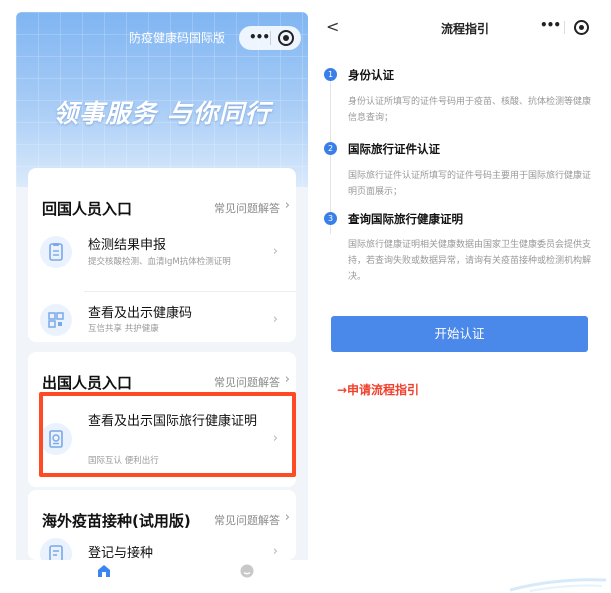 Image resolution: width=611 pixels, height=593 pixels. Describe the element at coordinates (558, 585) in the screenshot. I see `decorative-swoosh` at that location.